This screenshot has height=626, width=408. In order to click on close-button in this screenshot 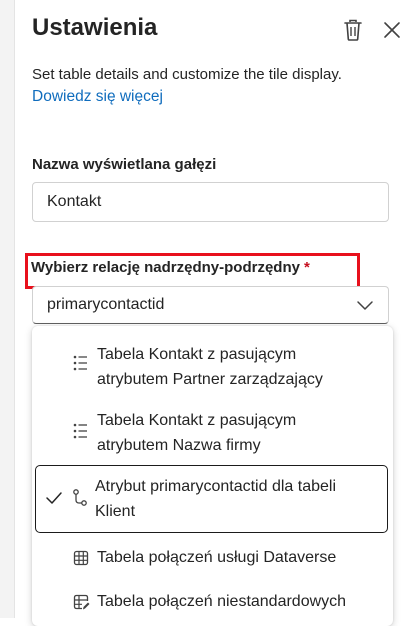, I will do `click(392, 30)`.